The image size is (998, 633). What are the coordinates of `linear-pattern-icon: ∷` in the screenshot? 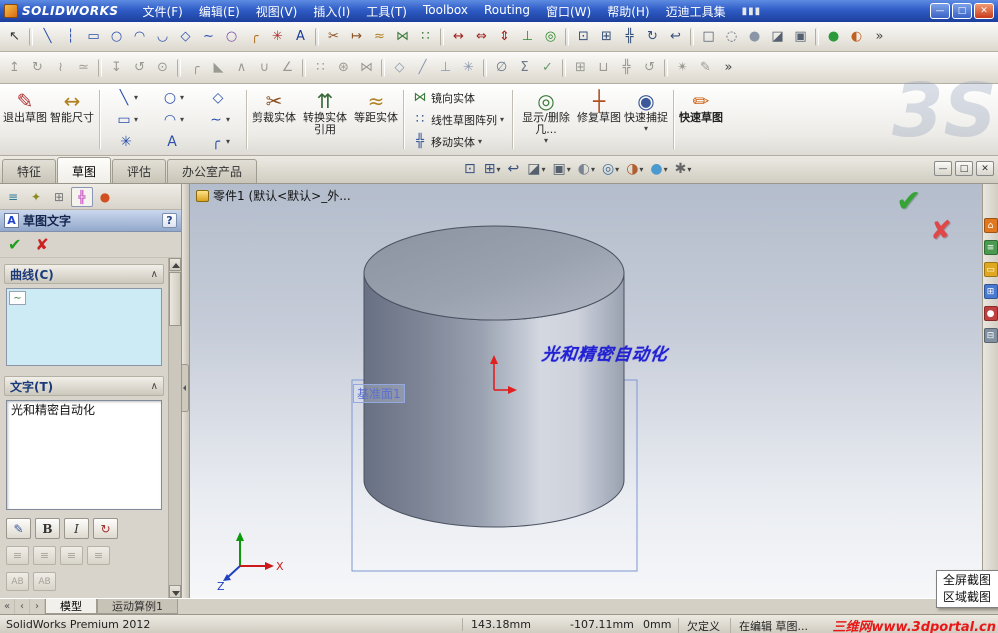 It's located at (320, 67).